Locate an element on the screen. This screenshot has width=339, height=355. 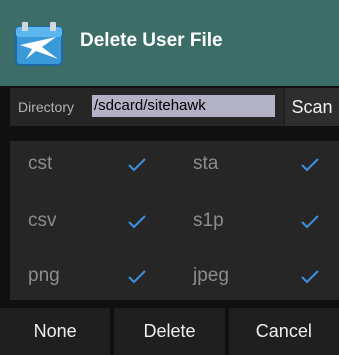
none-button: None is located at coordinates (55, 331).